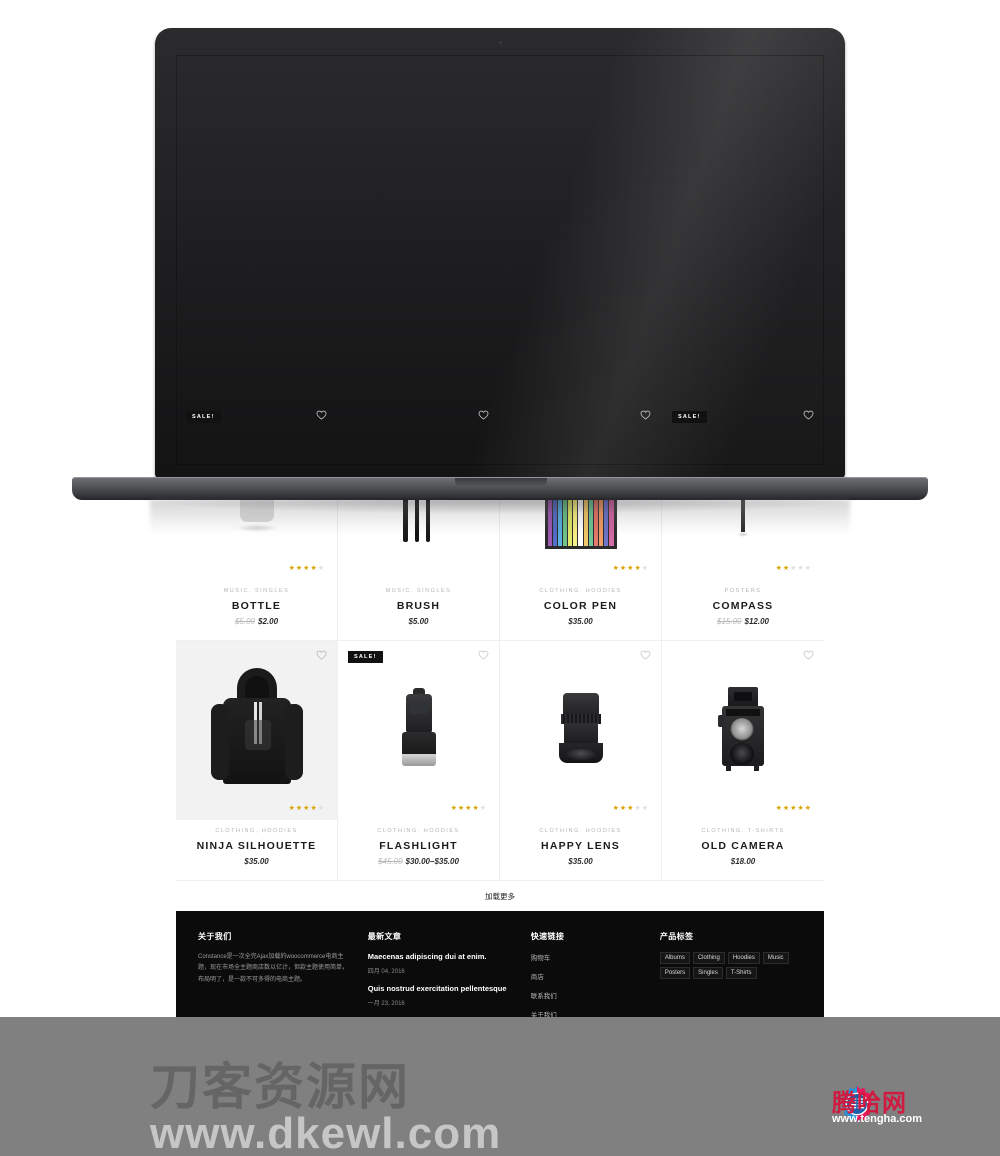 The image size is (1000, 1156). Describe the element at coordinates (691, 380) in the screenshot. I see `filter-label: 筛选` at that location.